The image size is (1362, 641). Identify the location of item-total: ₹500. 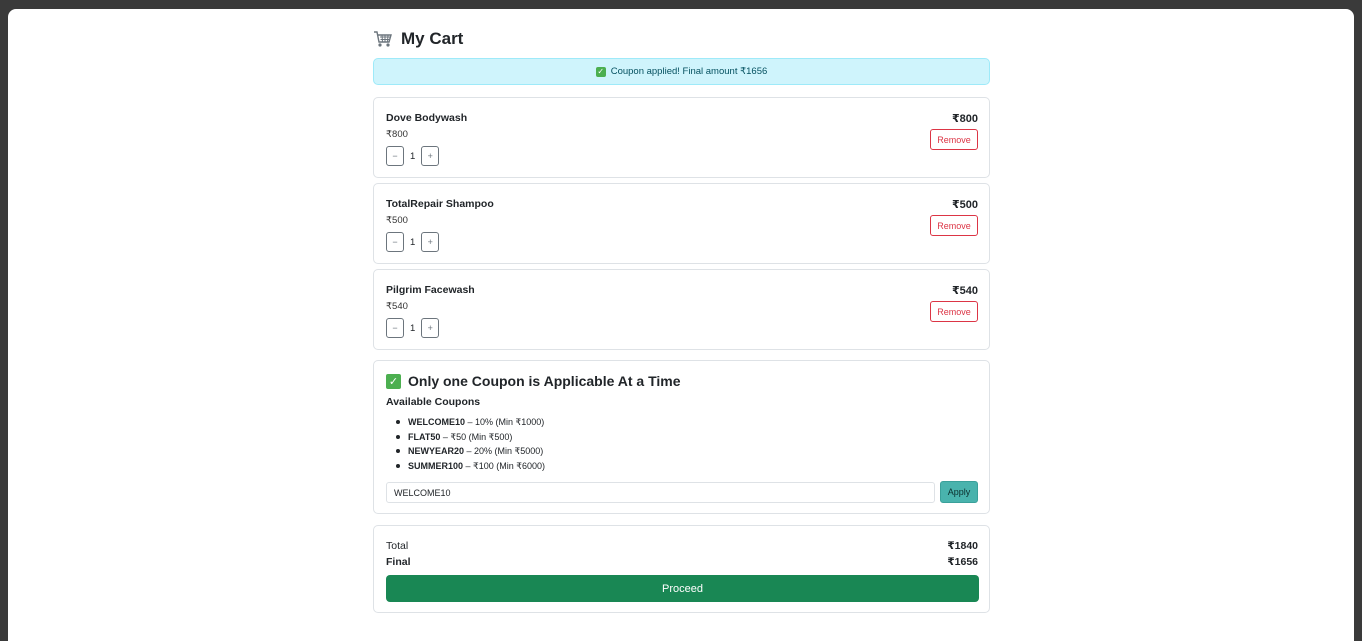
(964, 205).